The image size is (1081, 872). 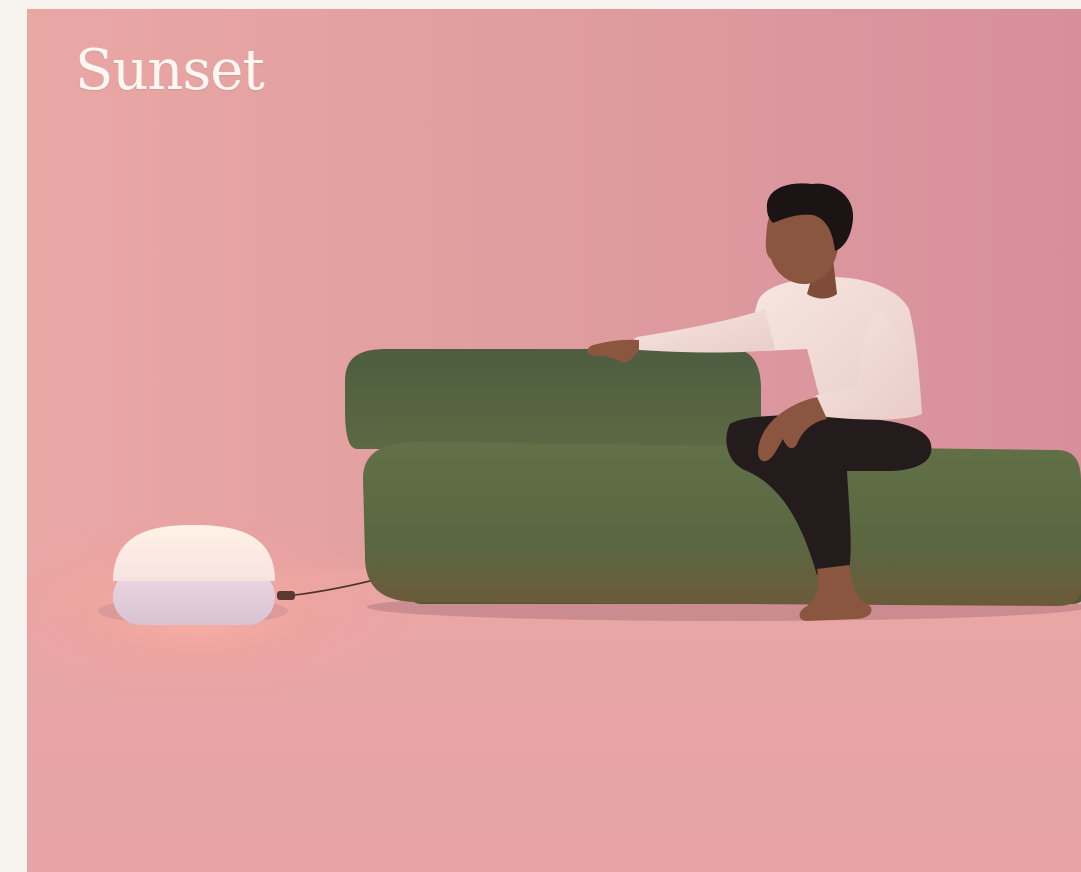 What do you see at coordinates (553, 399) in the screenshot?
I see `sofa-backrest` at bounding box center [553, 399].